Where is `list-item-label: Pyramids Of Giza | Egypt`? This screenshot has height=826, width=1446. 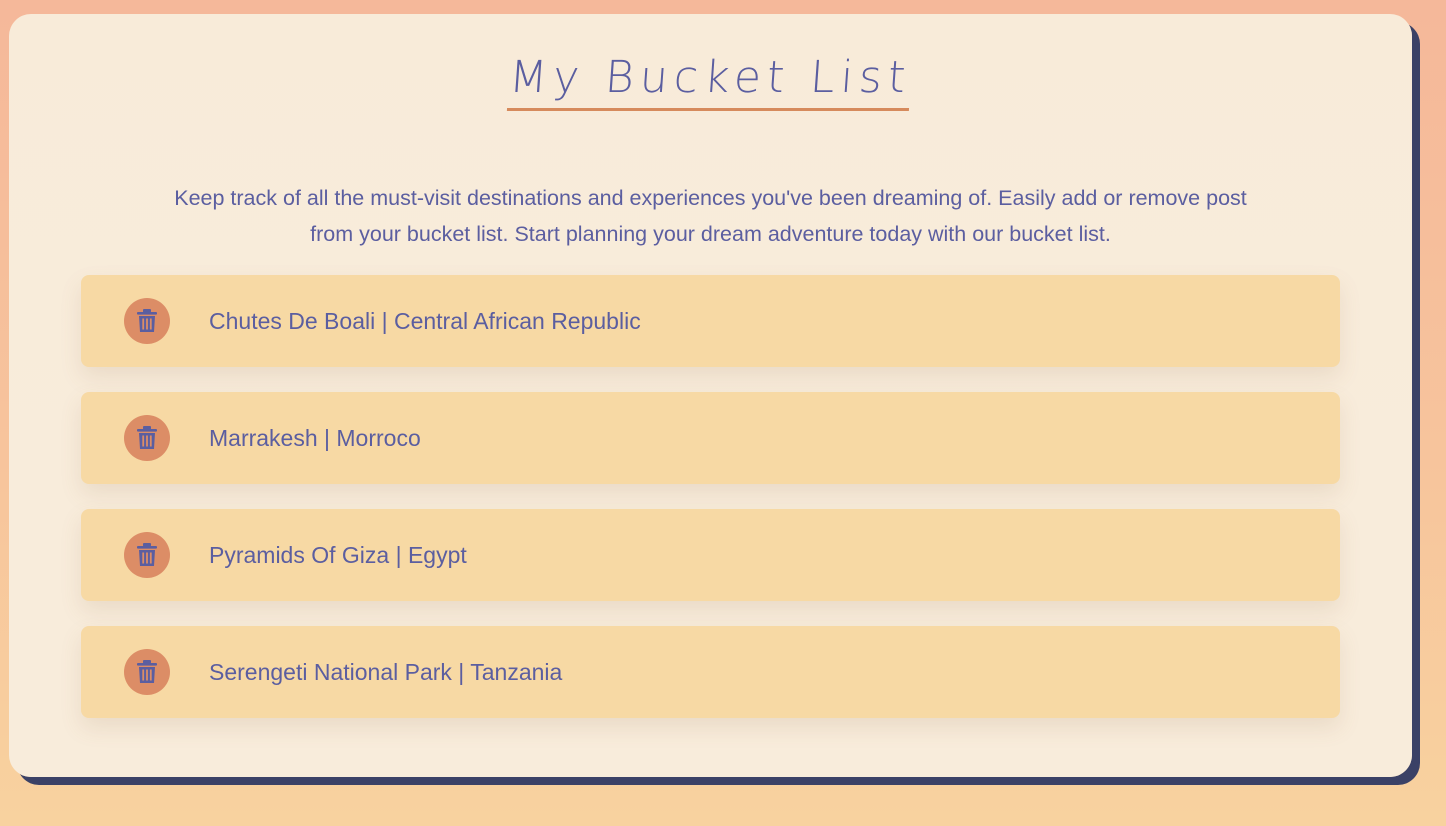
list-item-label: Pyramids Of Giza | Egypt is located at coordinates (338, 555).